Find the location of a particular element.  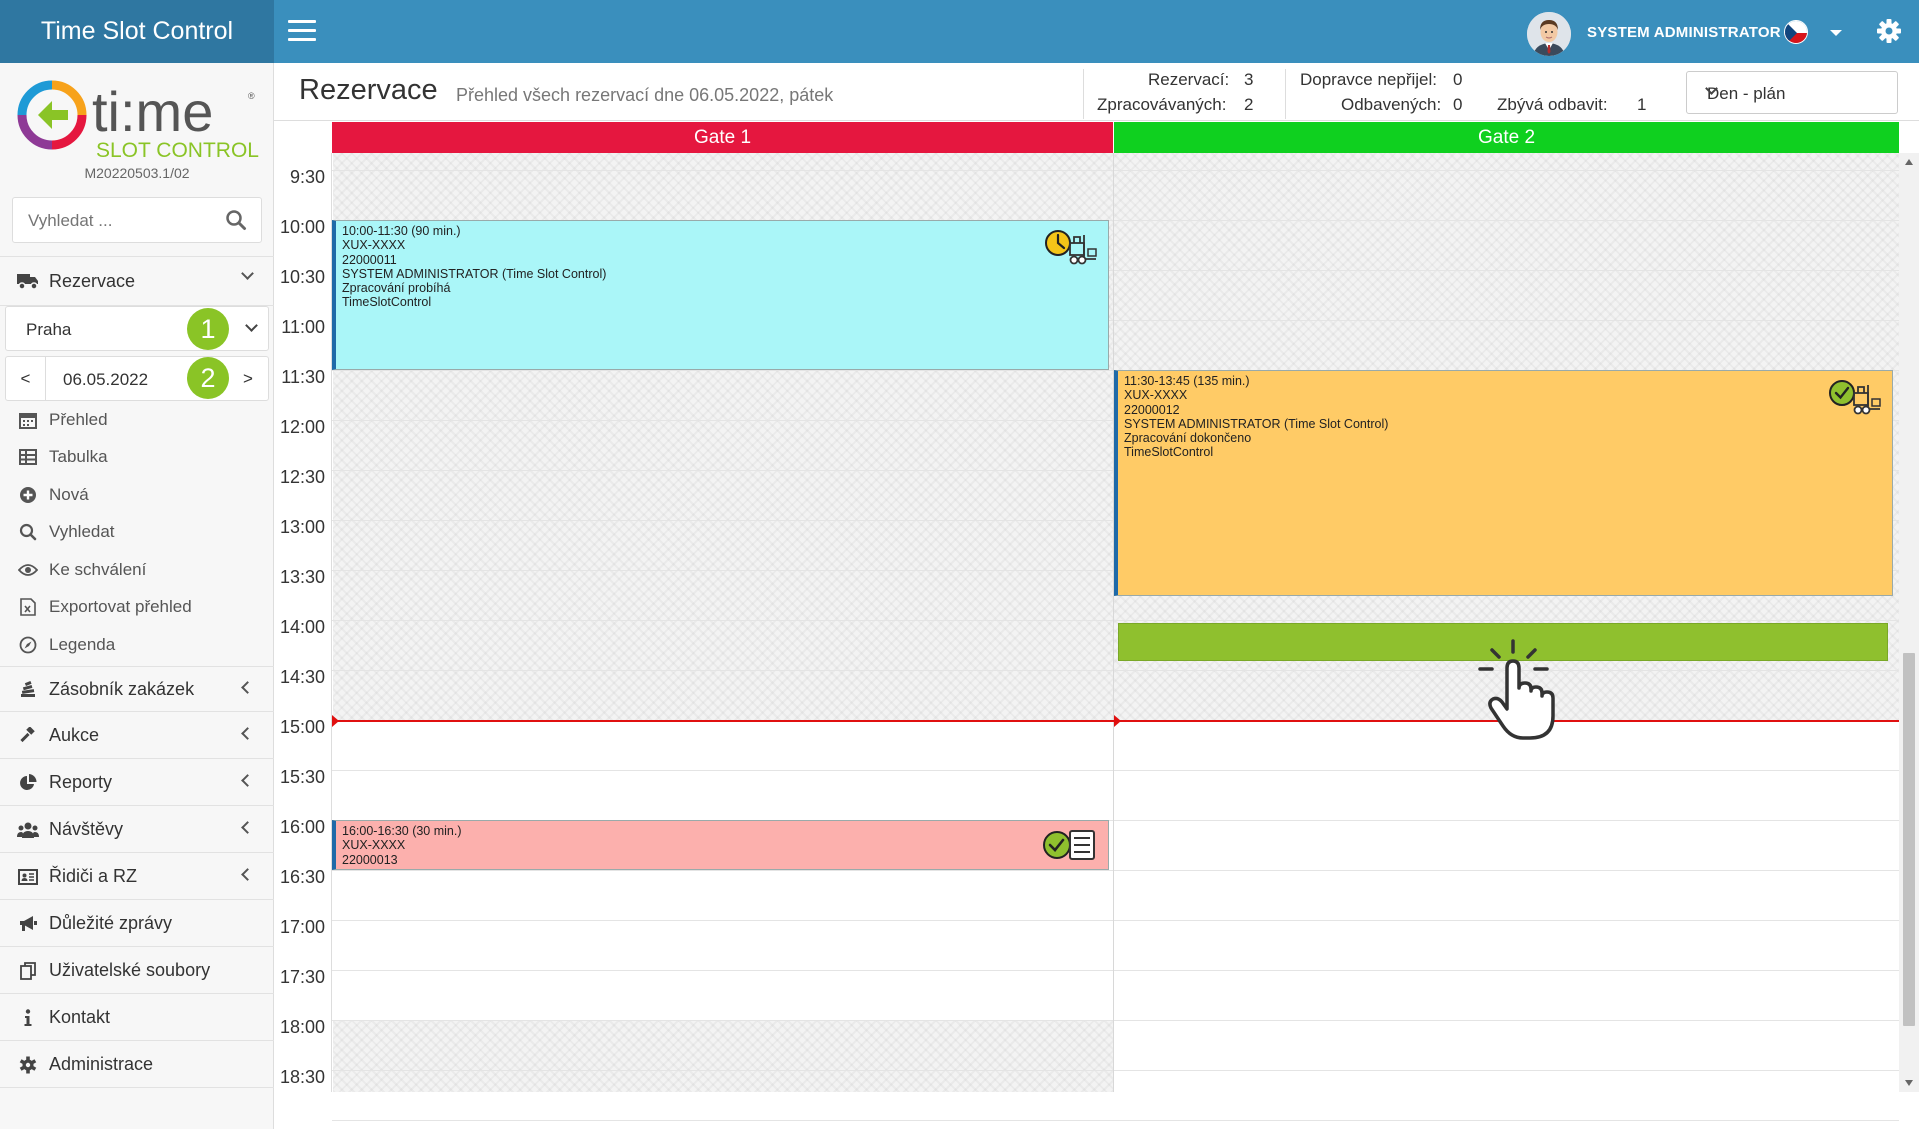

reservation-line: Zpracování dokončeno is located at coordinates (1188, 438).